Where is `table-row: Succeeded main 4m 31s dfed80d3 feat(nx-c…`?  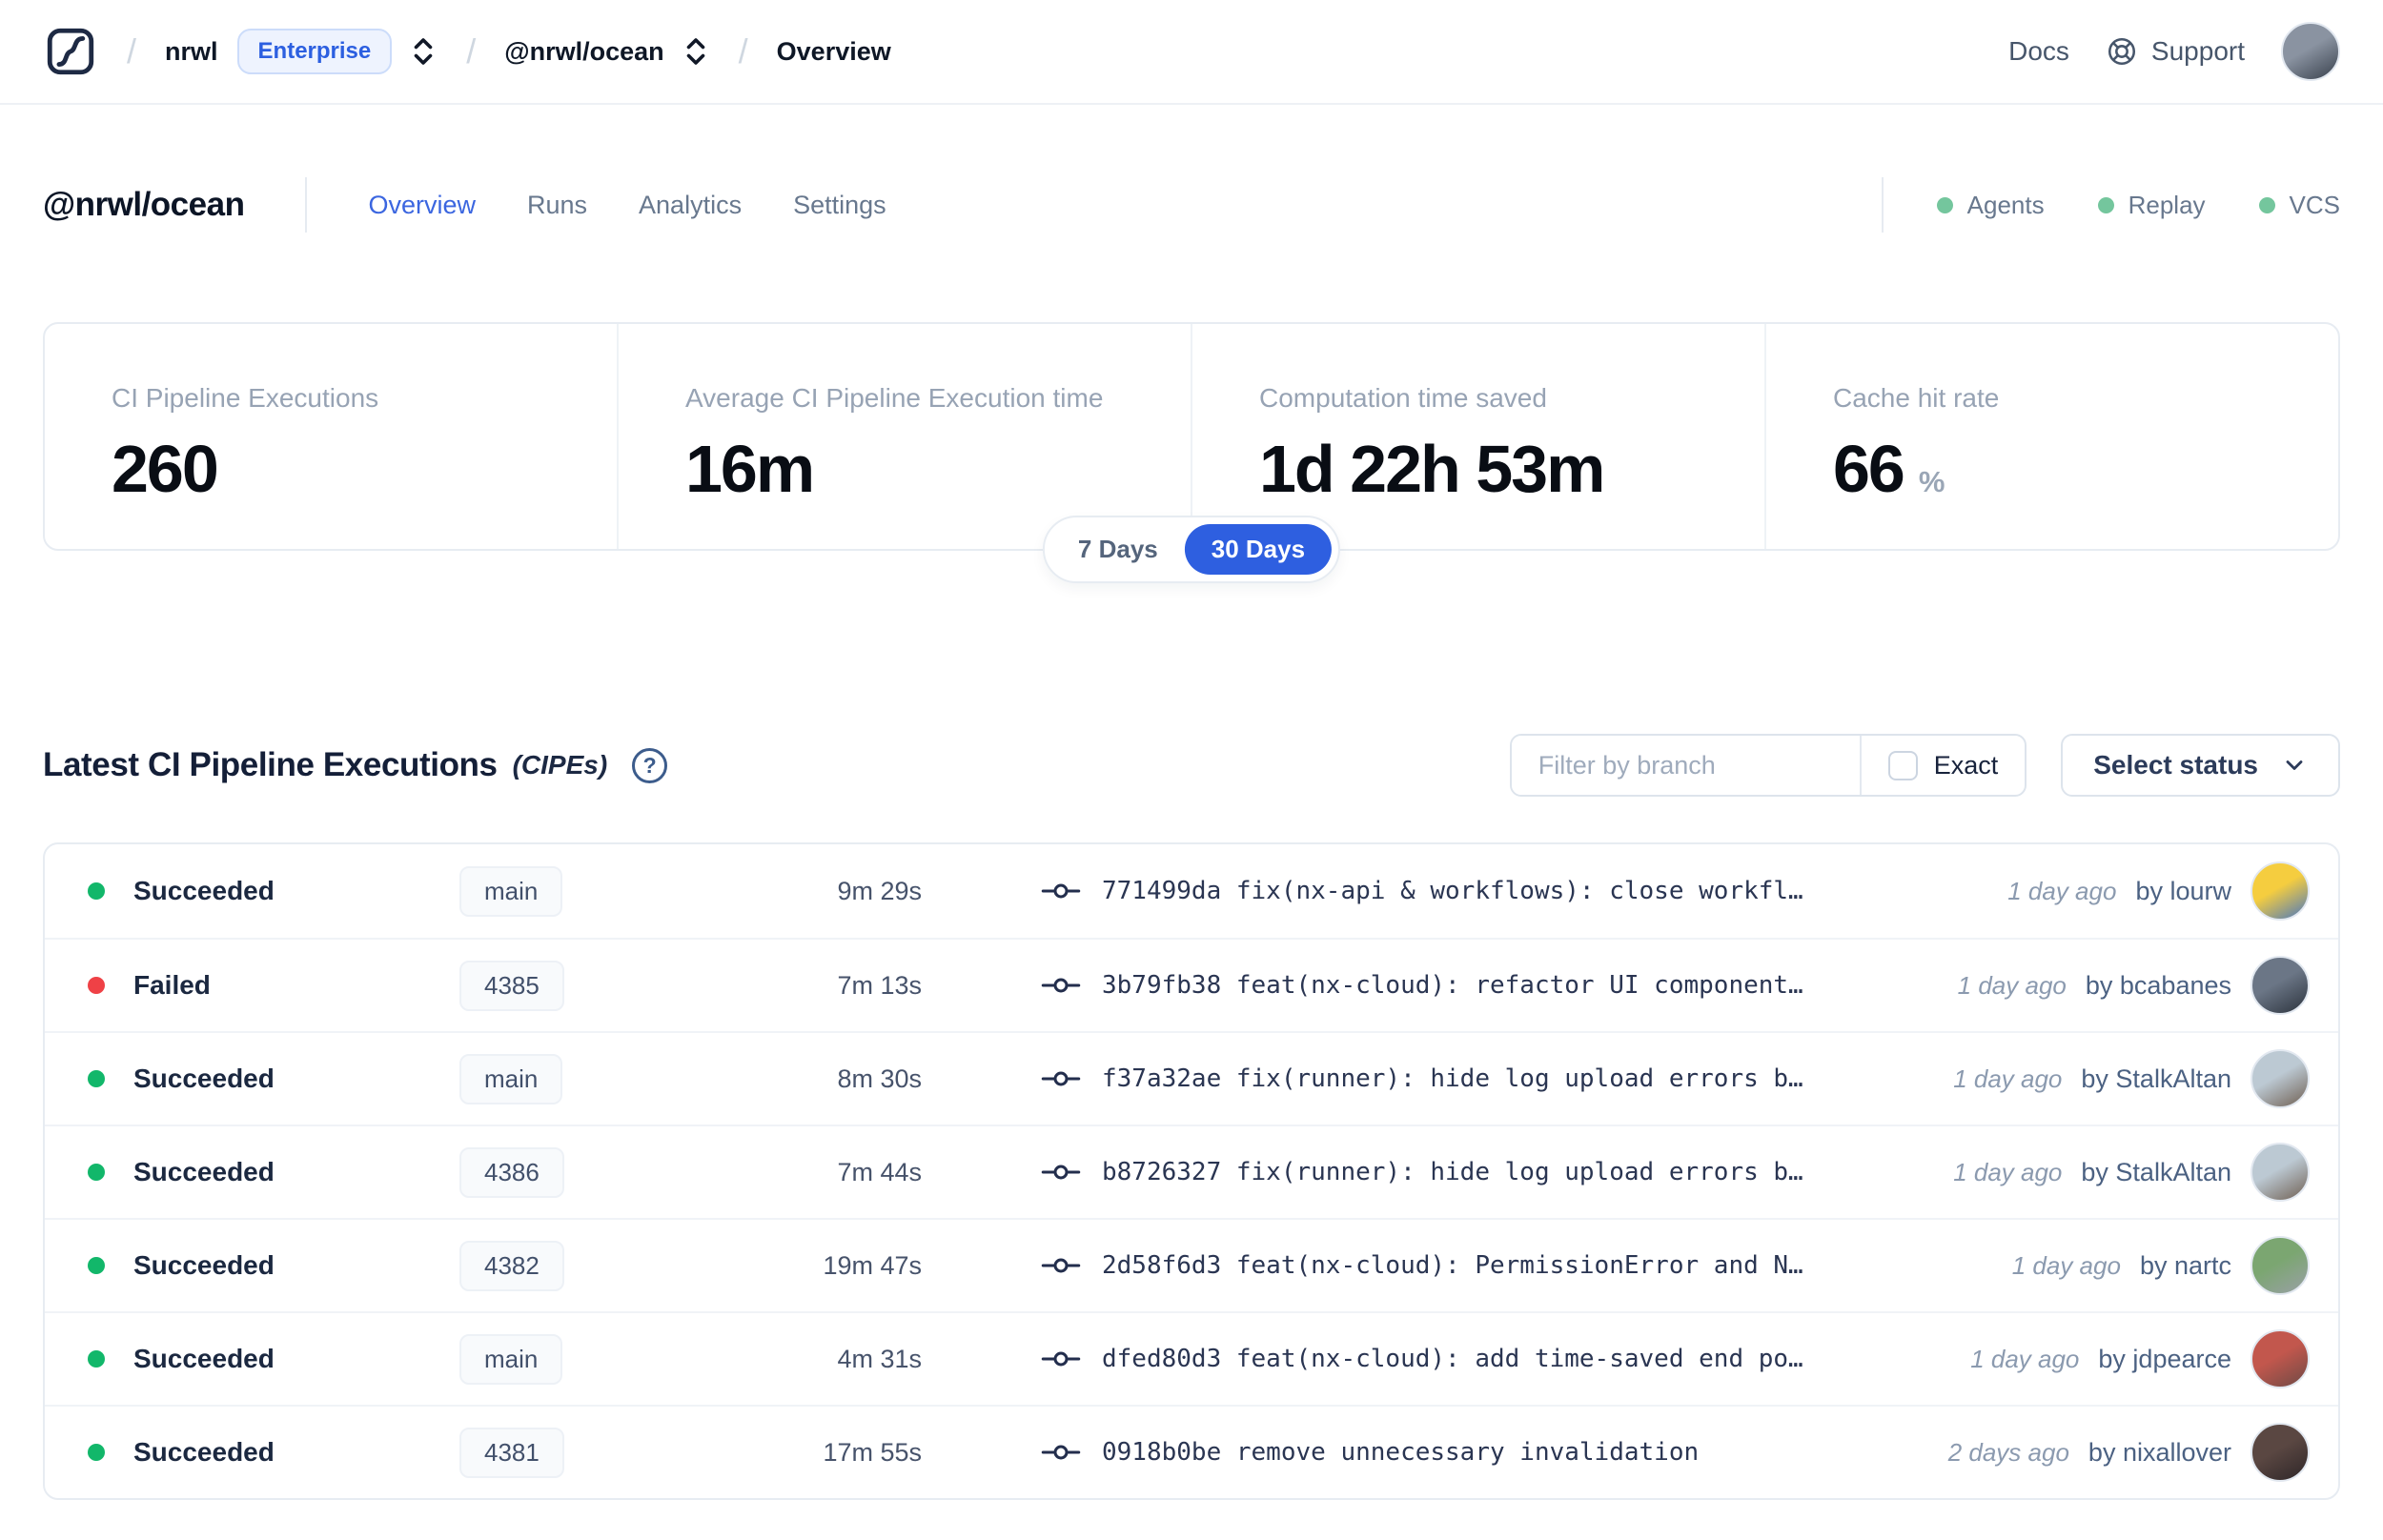
table-row: Succeeded main 4m 31s dfed80d3 feat(nx-c… is located at coordinates (1191, 1358).